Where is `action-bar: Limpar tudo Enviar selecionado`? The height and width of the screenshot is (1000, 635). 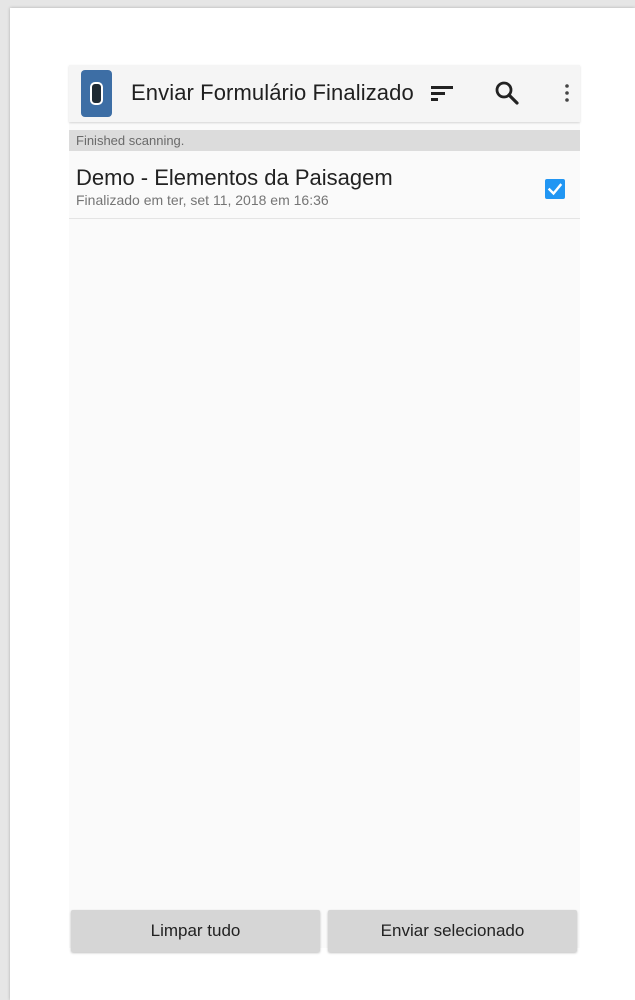 action-bar: Limpar tudo Enviar selecionado is located at coordinates (324, 927).